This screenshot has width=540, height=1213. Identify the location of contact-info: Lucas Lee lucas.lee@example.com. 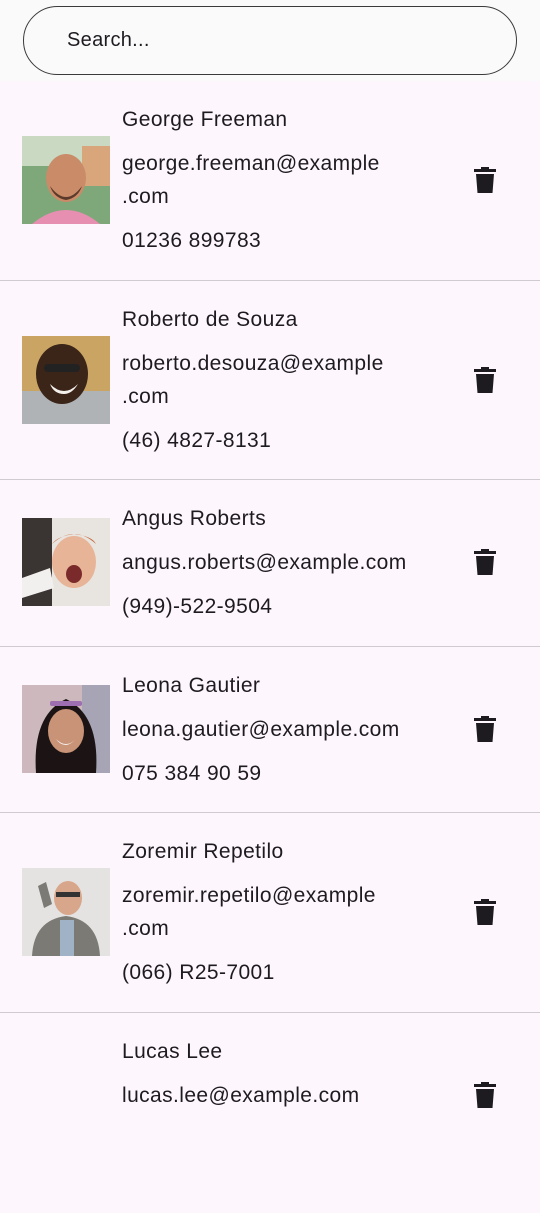
(282, 1073).